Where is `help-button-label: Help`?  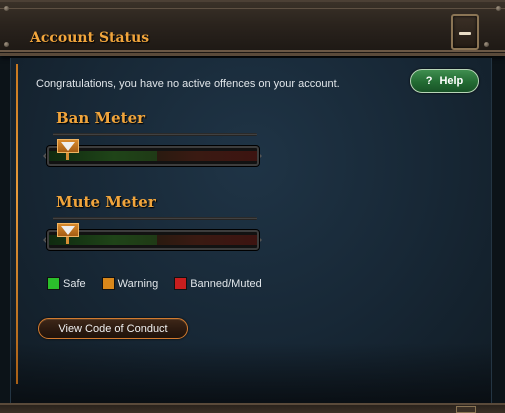 help-button-label: Help is located at coordinates (451, 81).